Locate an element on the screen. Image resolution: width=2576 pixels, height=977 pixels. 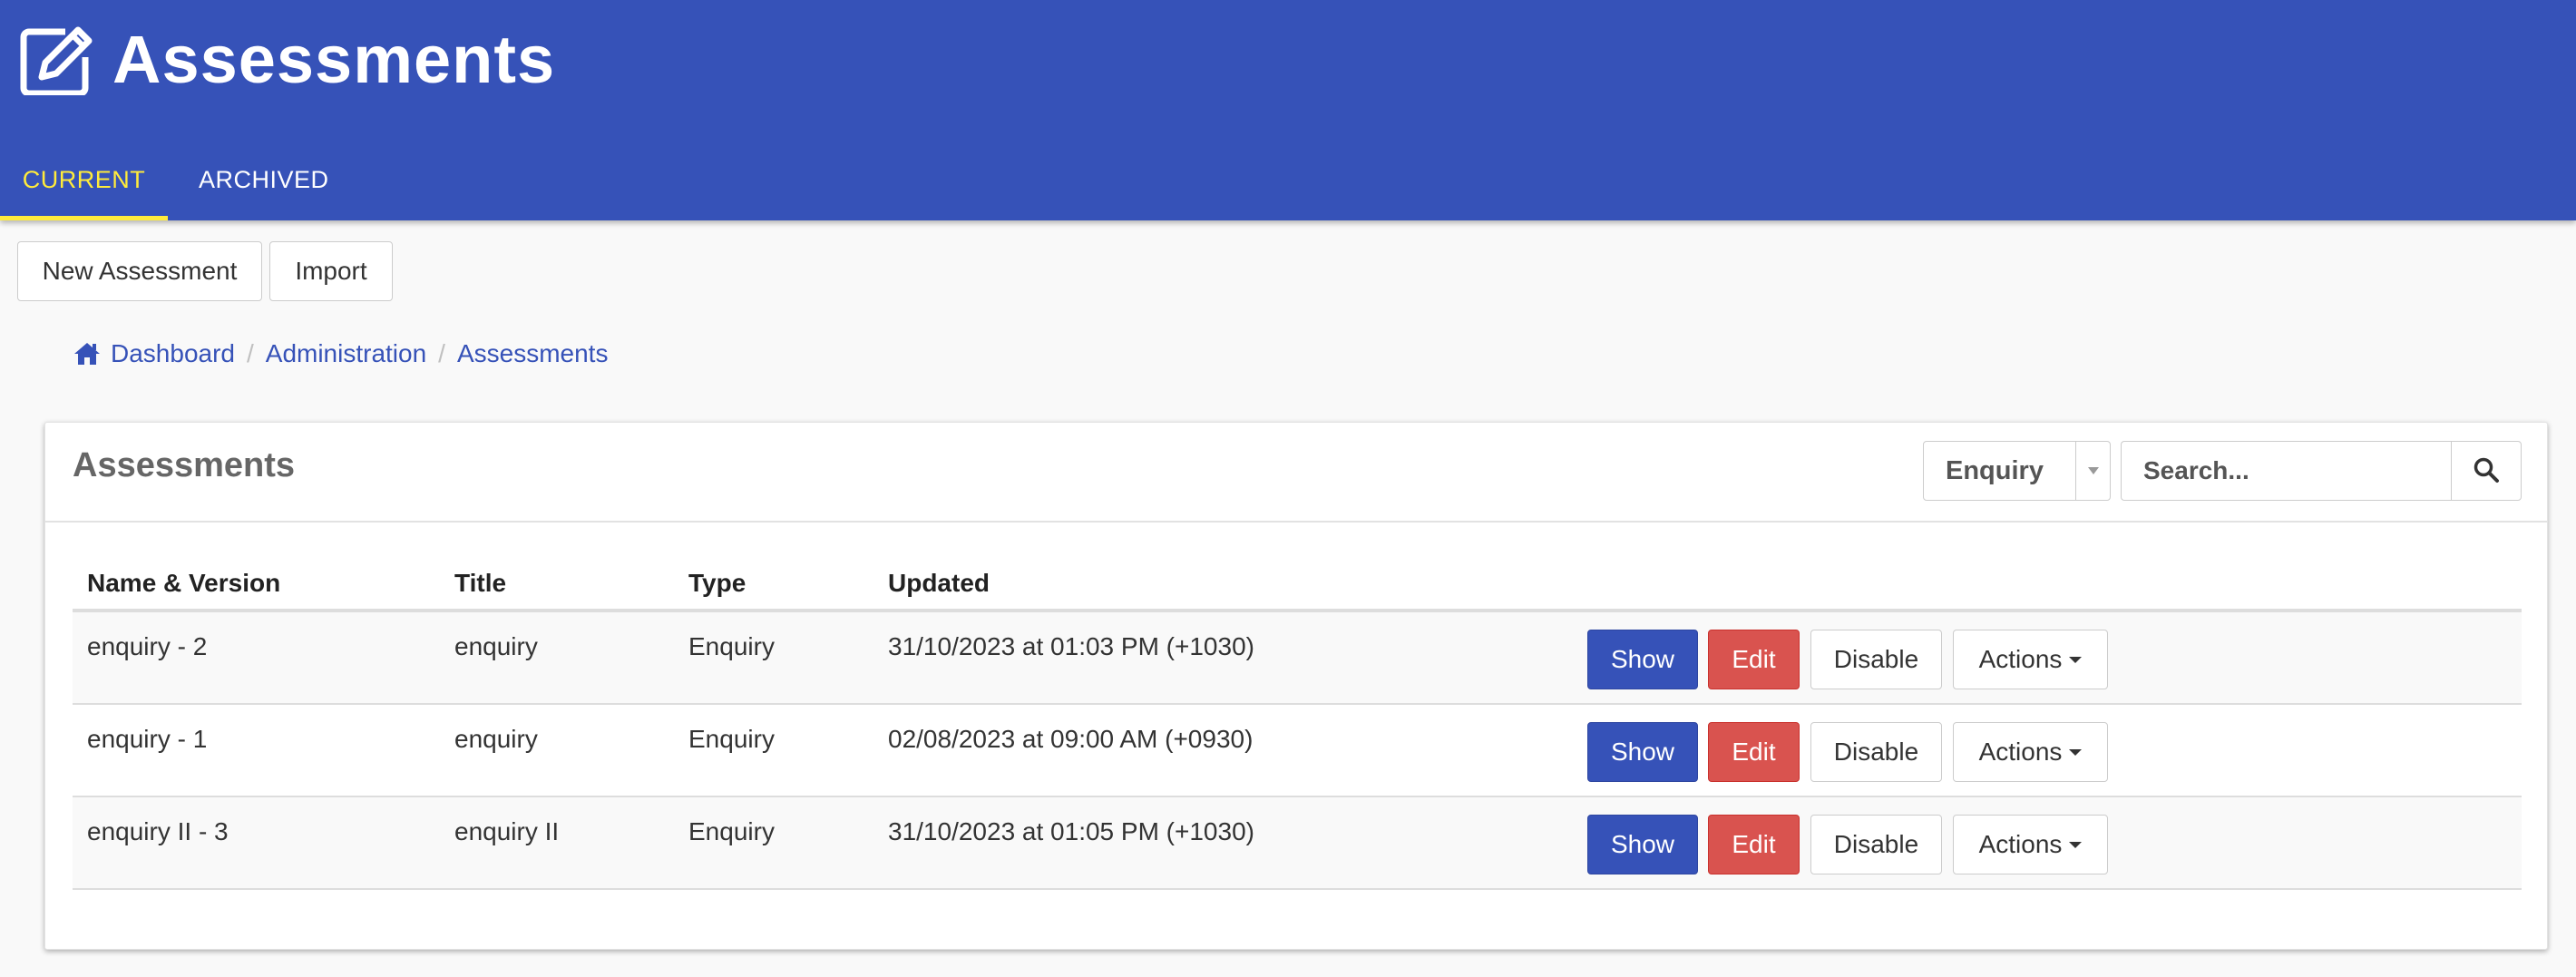
tab-bar: CURRENT ARCHIVED is located at coordinates (164, 183).